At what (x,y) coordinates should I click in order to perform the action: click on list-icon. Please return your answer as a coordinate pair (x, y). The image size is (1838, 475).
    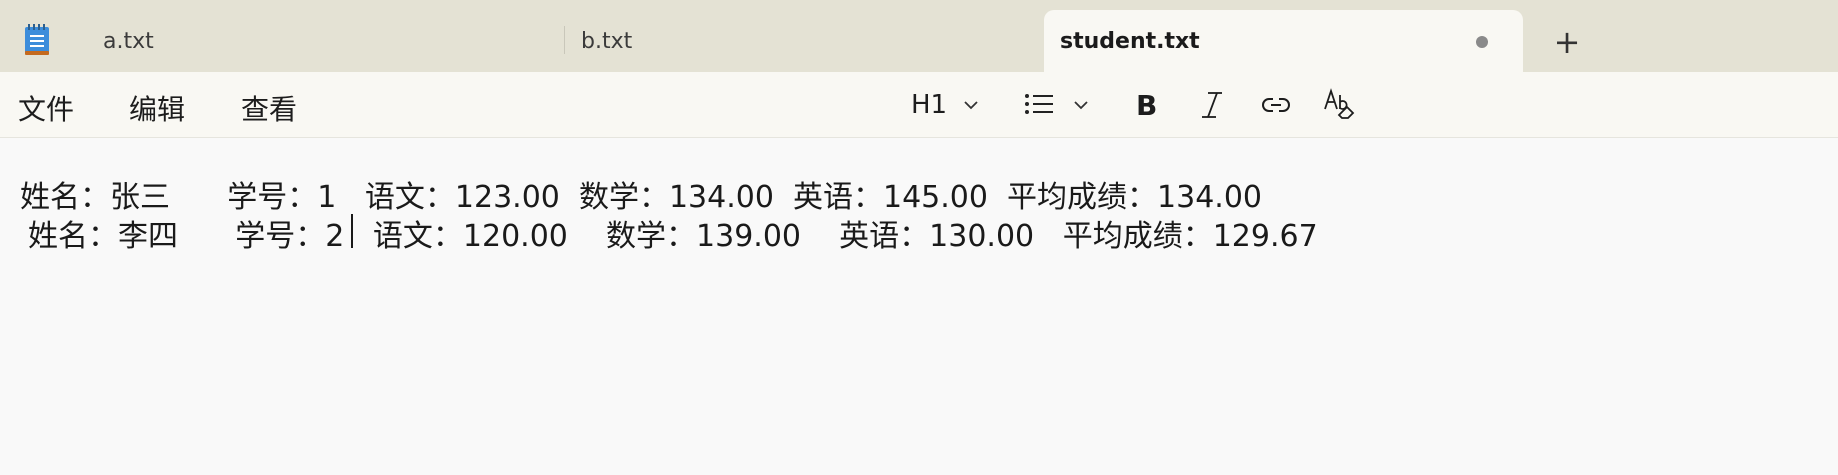
    Looking at the image, I should click on (1039, 104).